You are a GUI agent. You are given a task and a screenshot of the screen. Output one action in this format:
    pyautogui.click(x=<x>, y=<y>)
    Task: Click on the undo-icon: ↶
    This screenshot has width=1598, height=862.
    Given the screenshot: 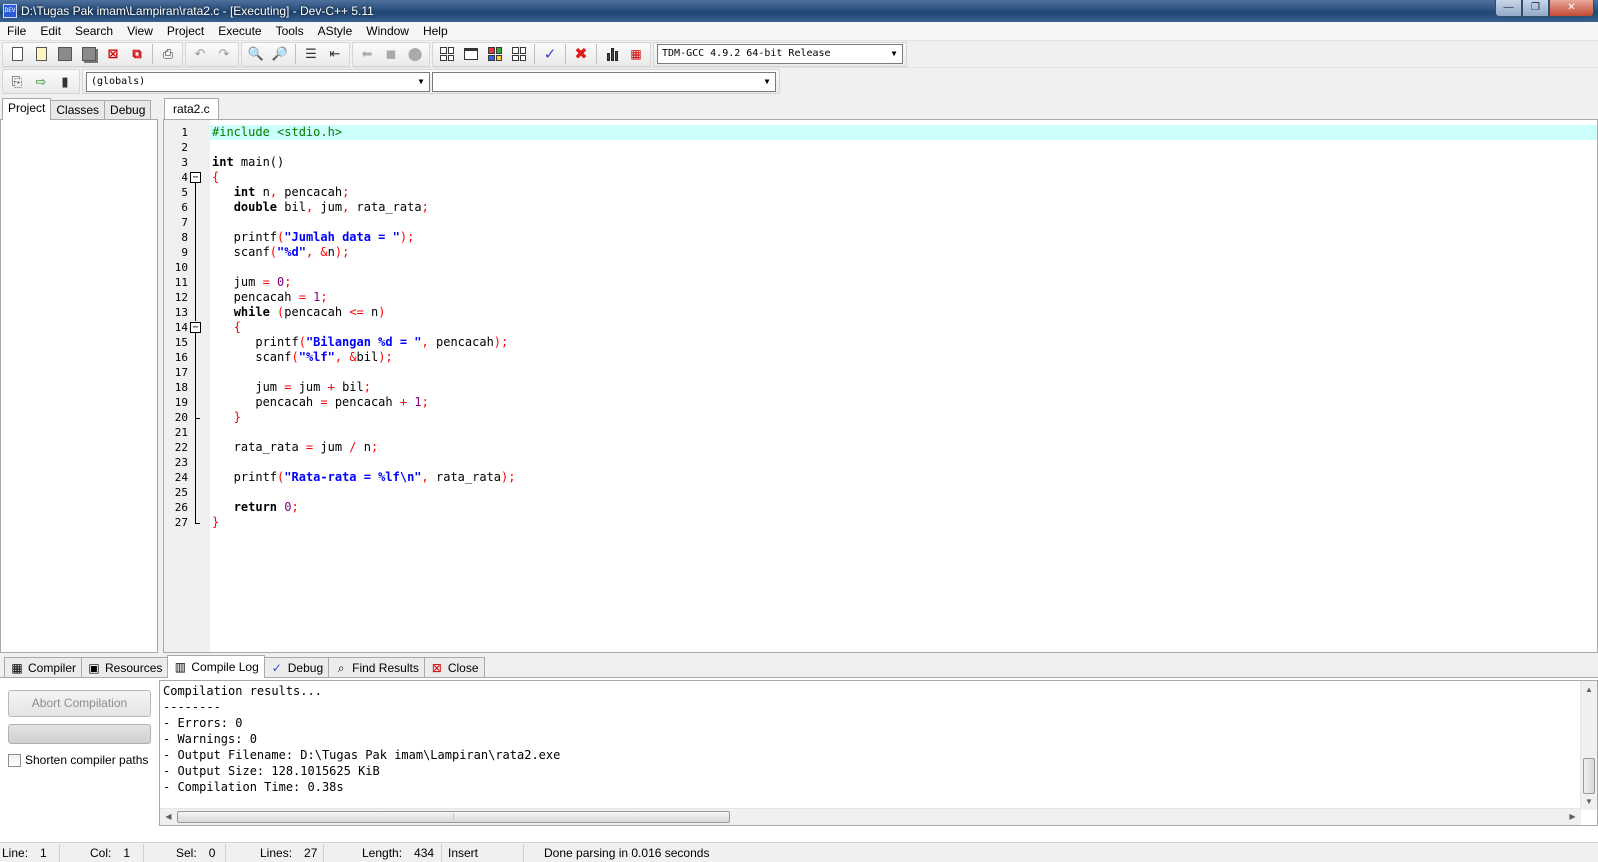 What is the action you would take?
    pyautogui.click(x=200, y=54)
    